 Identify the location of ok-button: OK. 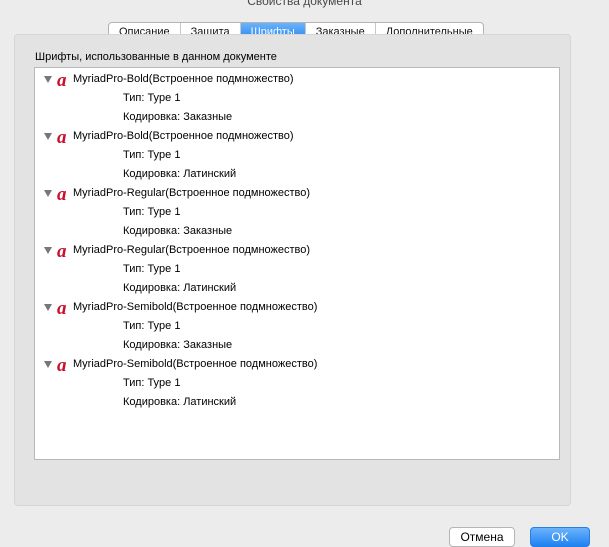
(560, 537).